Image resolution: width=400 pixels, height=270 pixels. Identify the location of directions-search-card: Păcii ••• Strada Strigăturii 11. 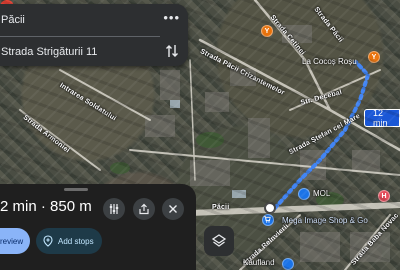
(94, 35).